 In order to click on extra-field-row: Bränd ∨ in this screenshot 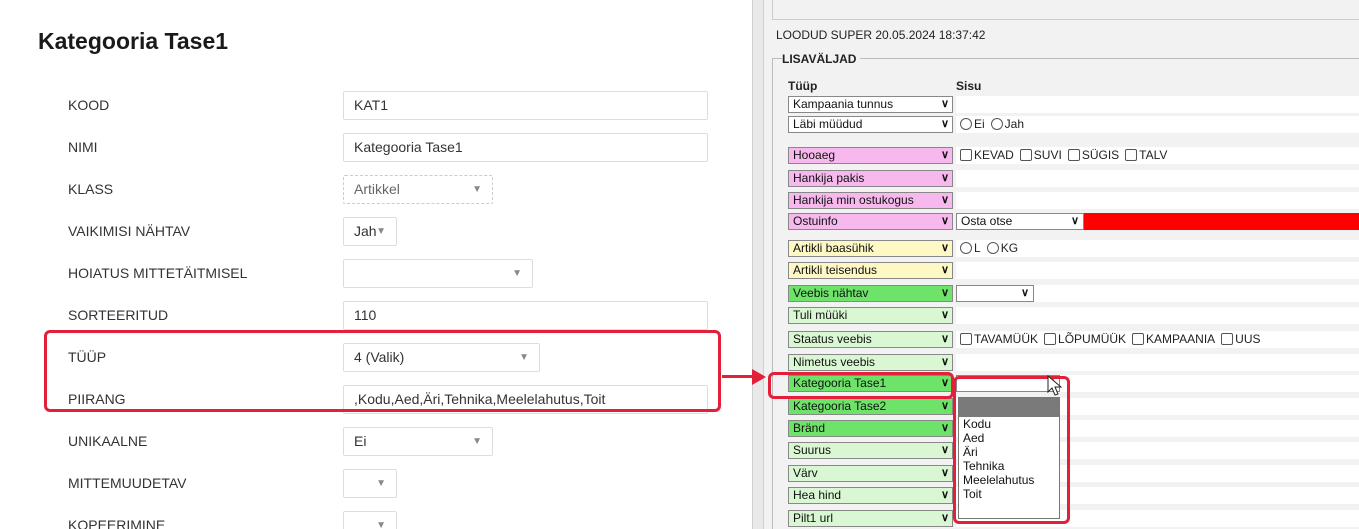, I will do `click(1073, 428)`.